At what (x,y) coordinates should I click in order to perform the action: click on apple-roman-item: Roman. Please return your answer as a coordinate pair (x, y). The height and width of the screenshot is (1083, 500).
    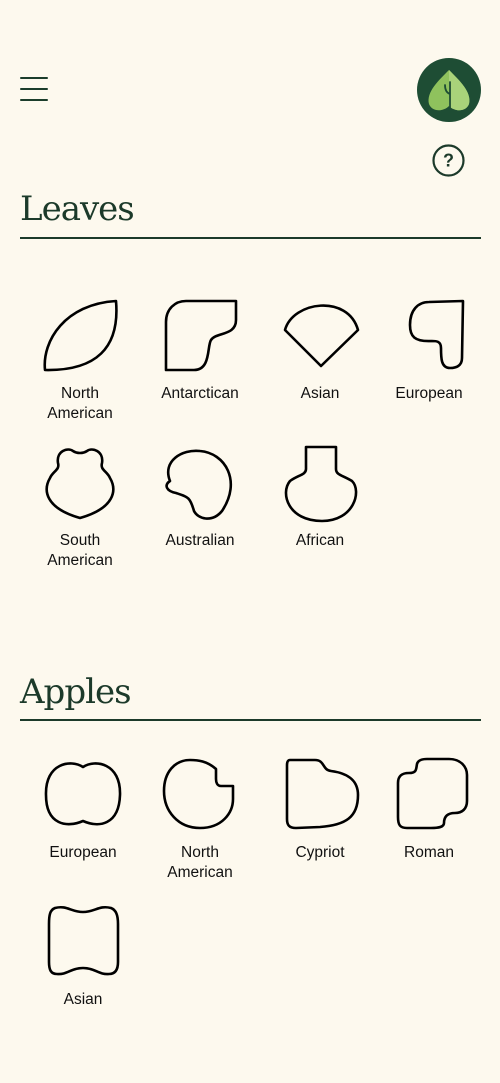
    Looking at the image, I should click on (429, 809).